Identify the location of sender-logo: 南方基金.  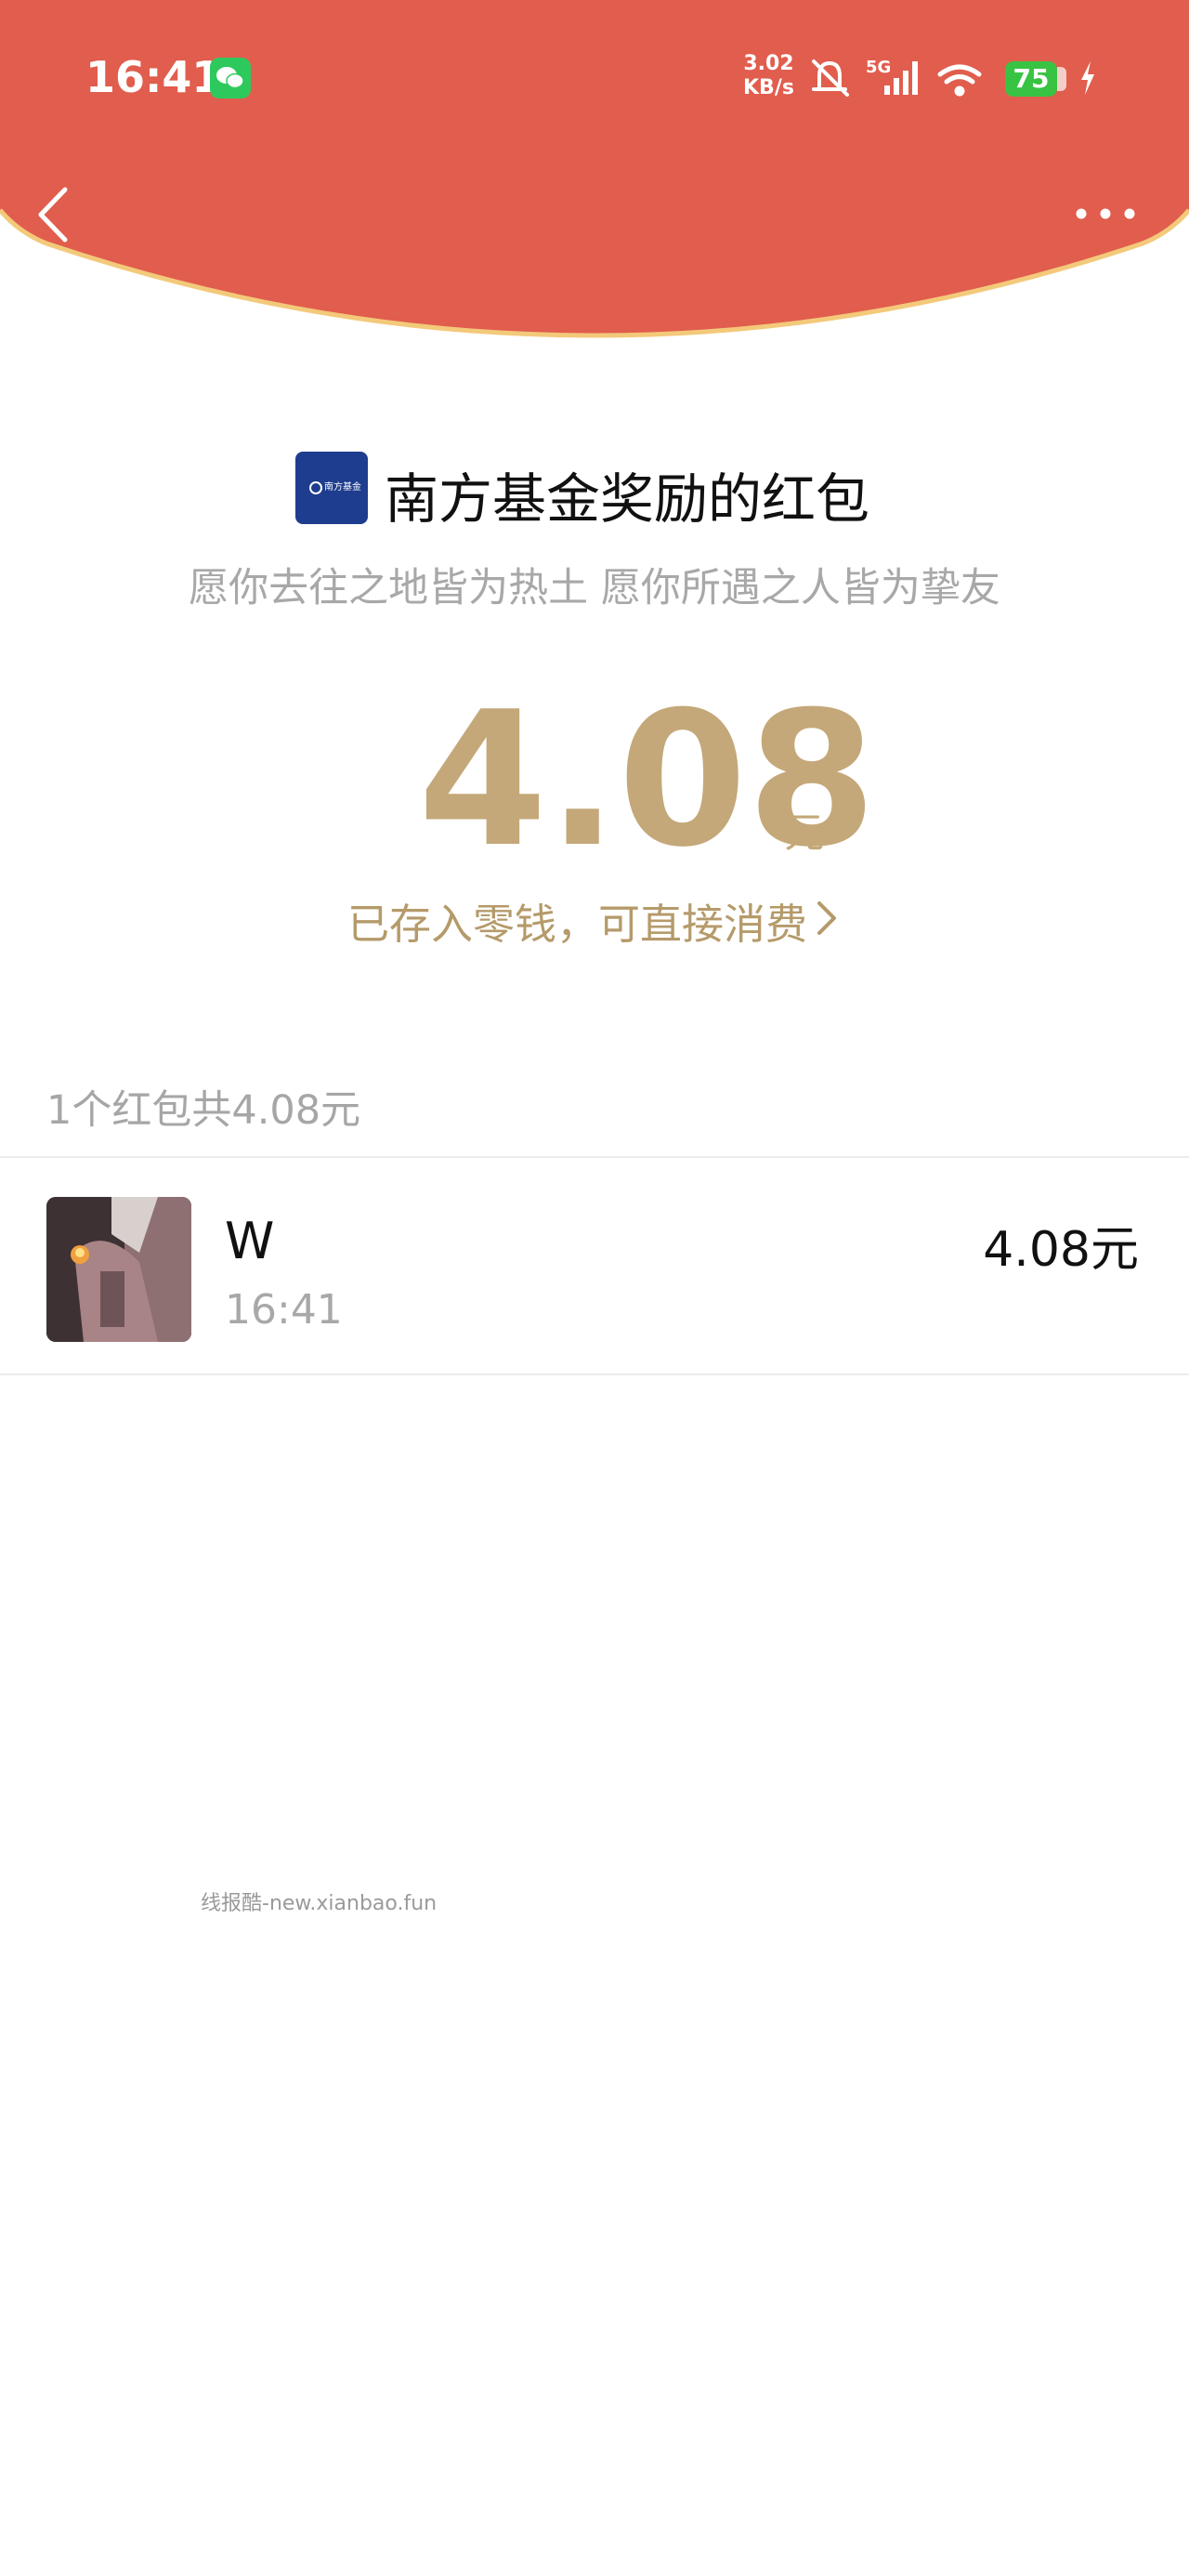
(332, 488).